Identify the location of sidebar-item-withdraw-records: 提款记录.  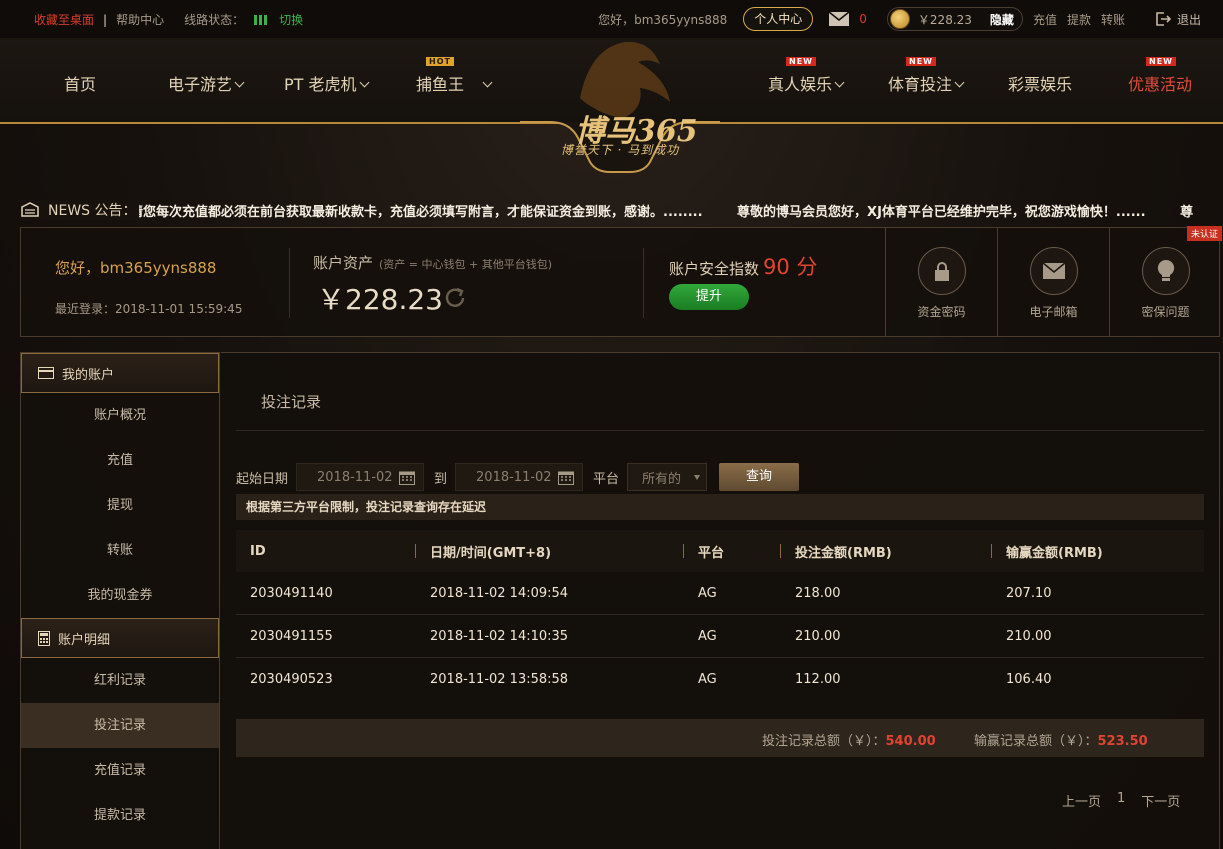
(120, 815).